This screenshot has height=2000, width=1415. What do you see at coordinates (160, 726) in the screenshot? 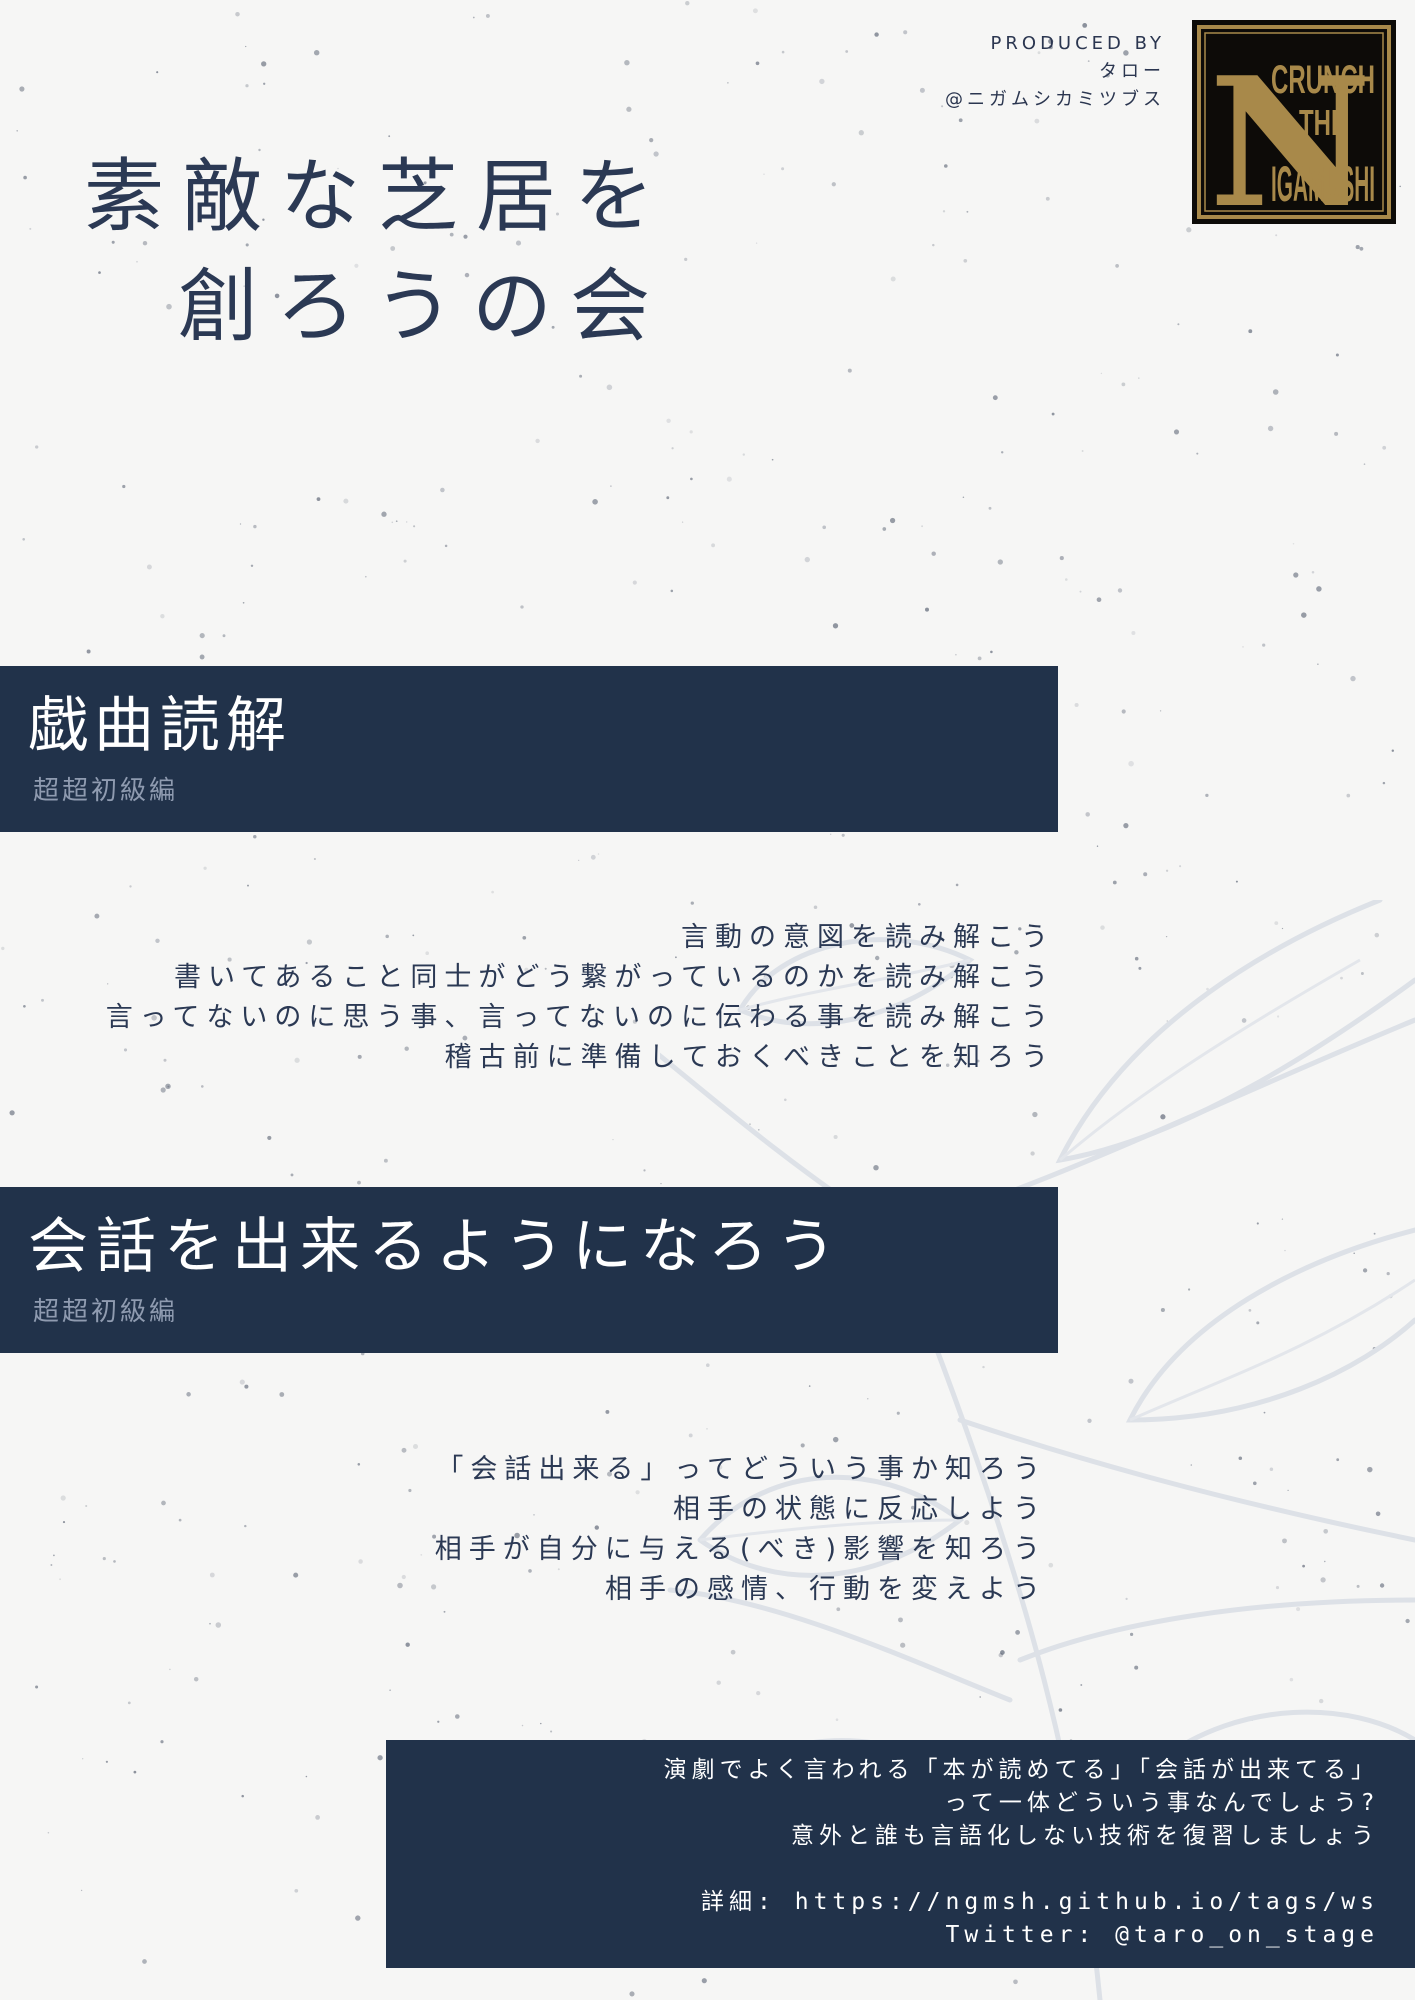
I see `section-heading: 戯曲読解` at bounding box center [160, 726].